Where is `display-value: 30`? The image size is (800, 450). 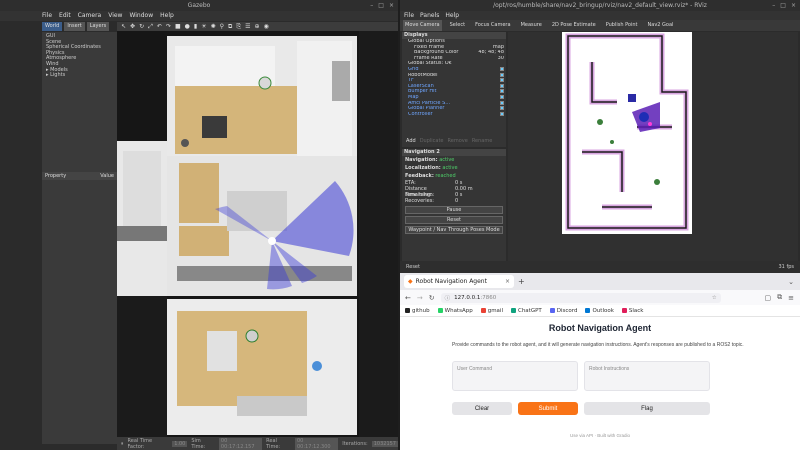
display-value: 30 is located at coordinates (501, 59).